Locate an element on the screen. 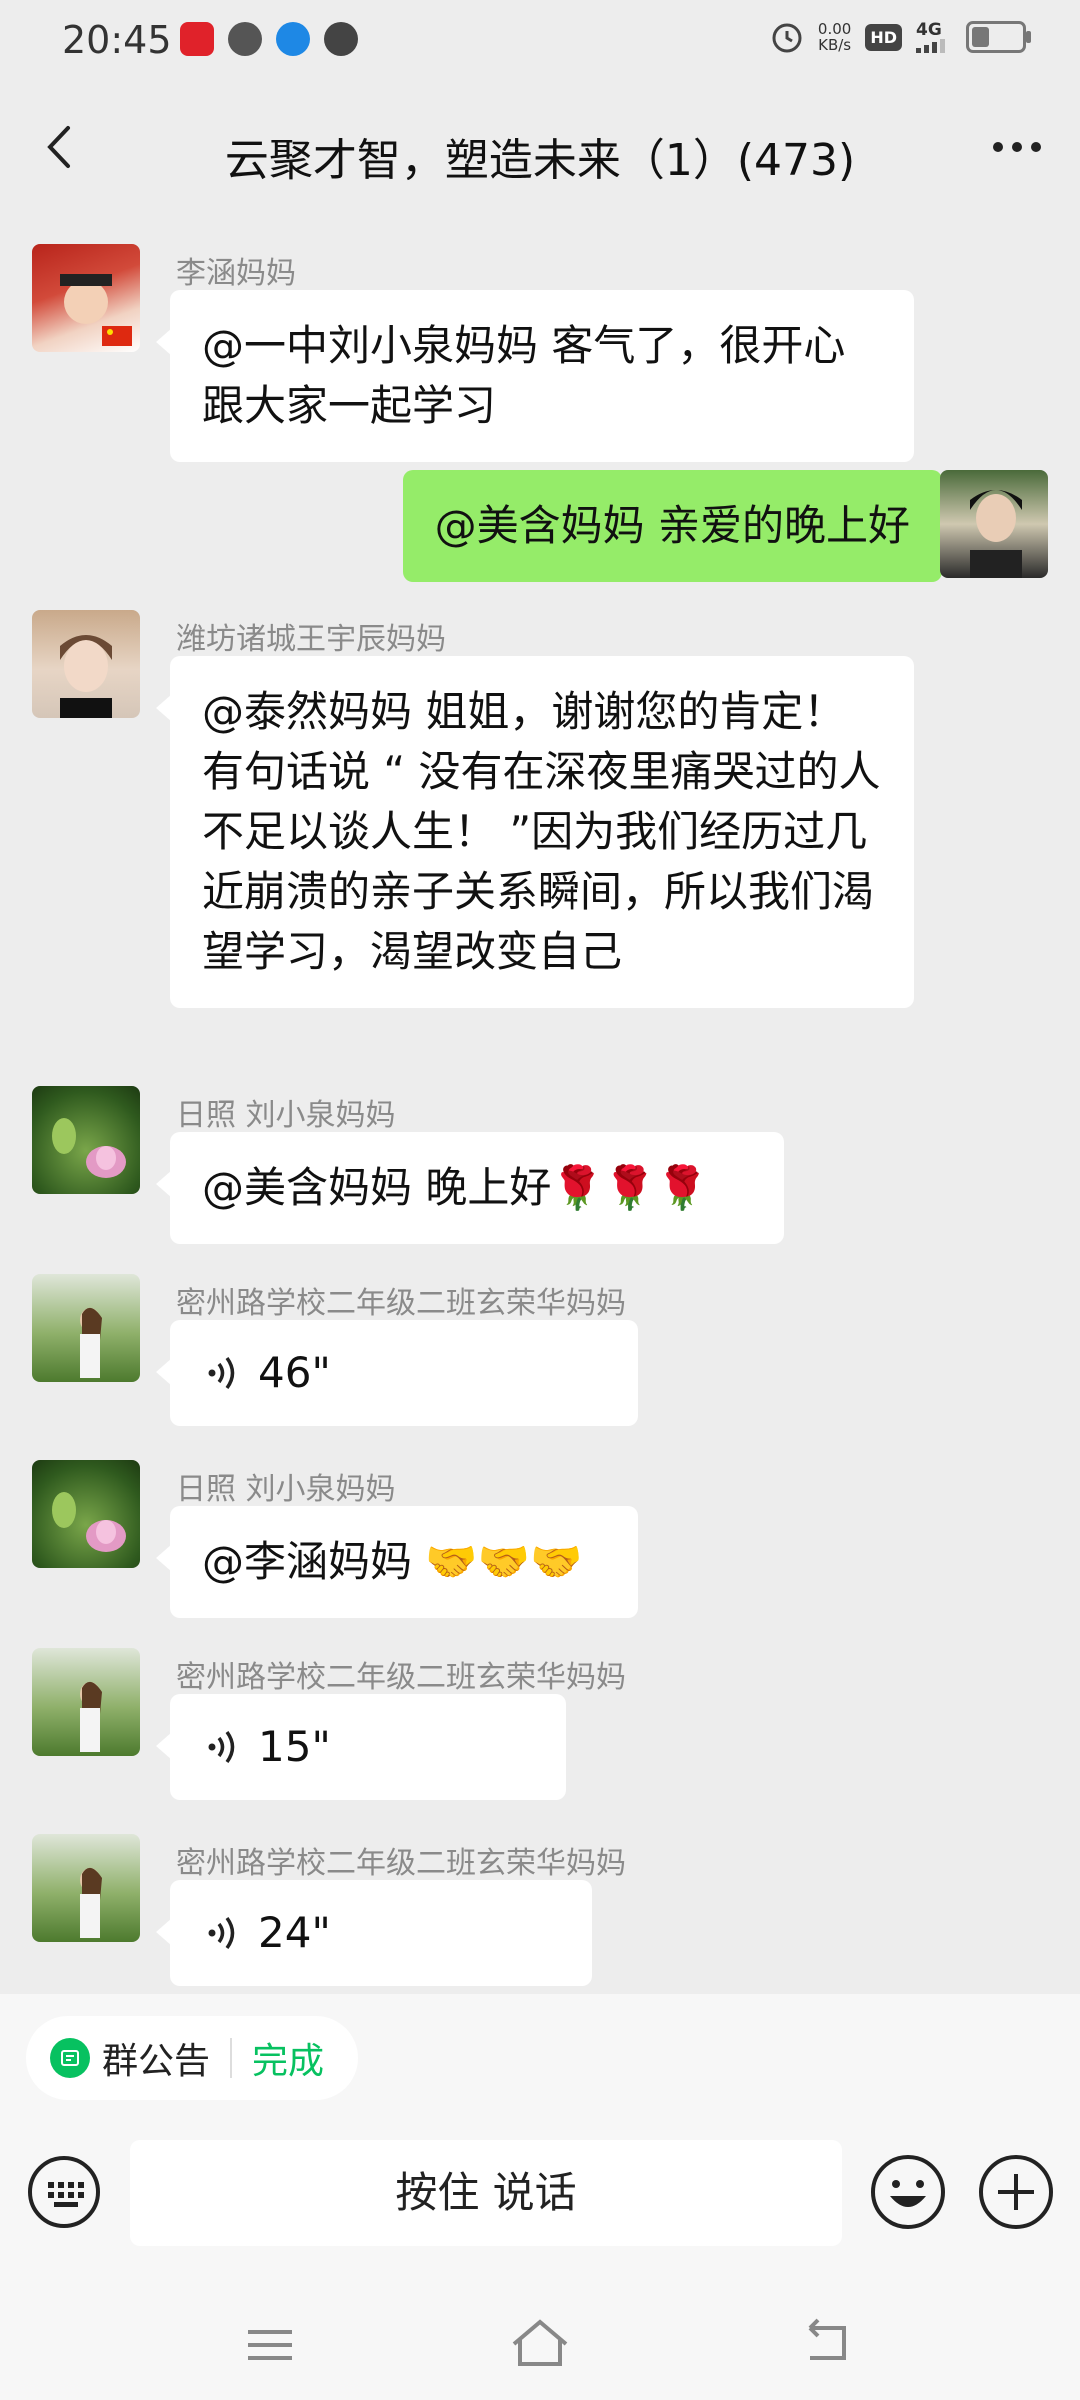  group-notice-chip: 群公告 完成 is located at coordinates (192, 2058).